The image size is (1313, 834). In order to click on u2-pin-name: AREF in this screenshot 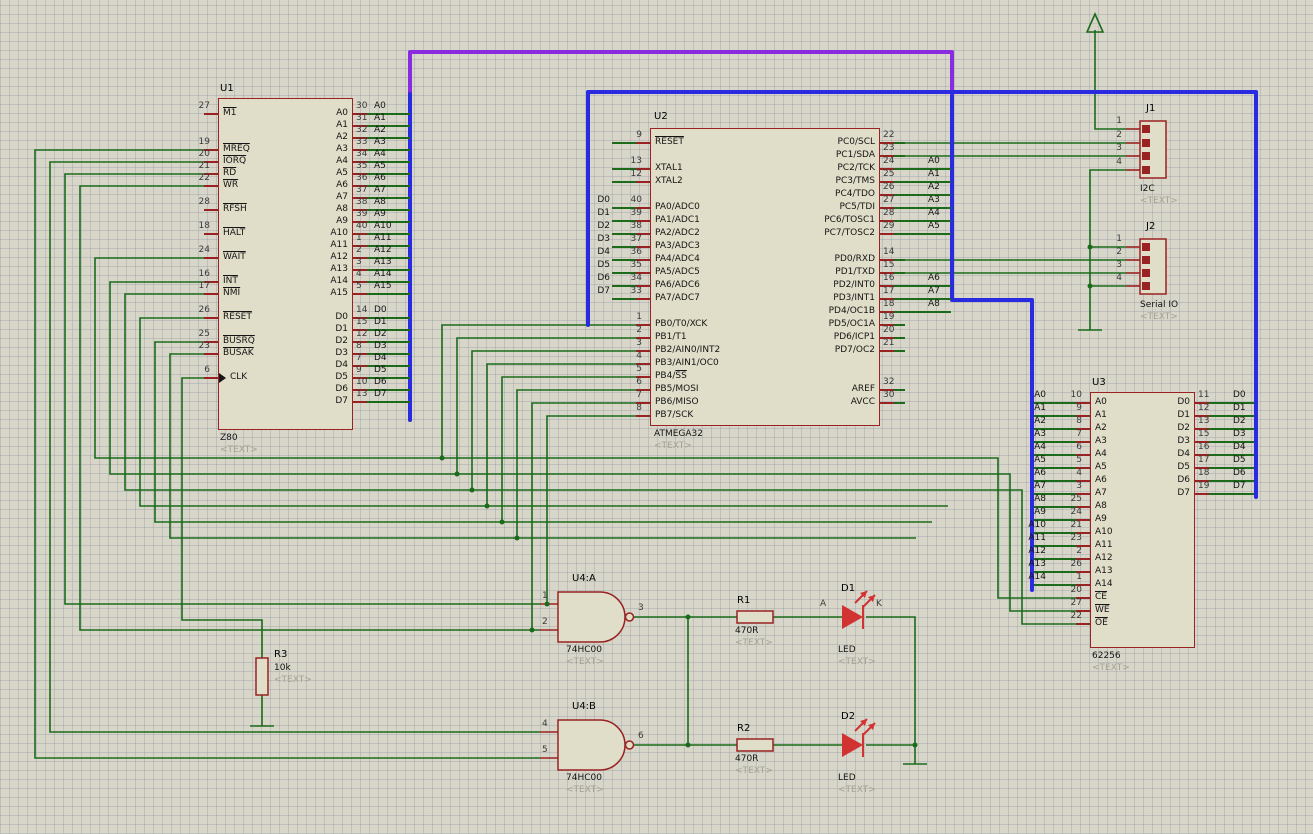, I will do `click(863, 389)`.